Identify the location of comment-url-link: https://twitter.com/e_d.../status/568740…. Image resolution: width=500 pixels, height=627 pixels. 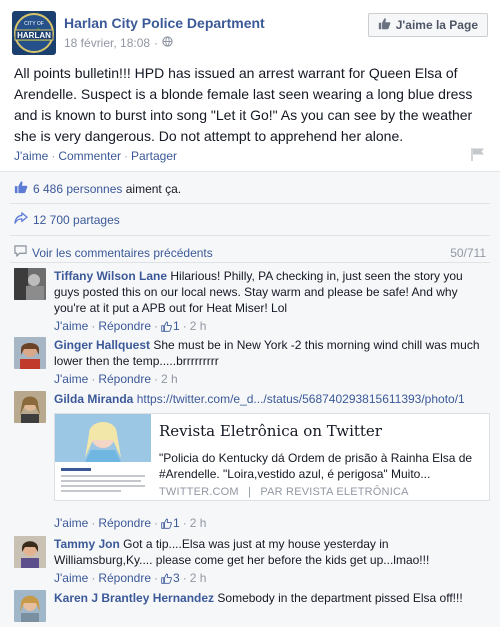
(301, 399).